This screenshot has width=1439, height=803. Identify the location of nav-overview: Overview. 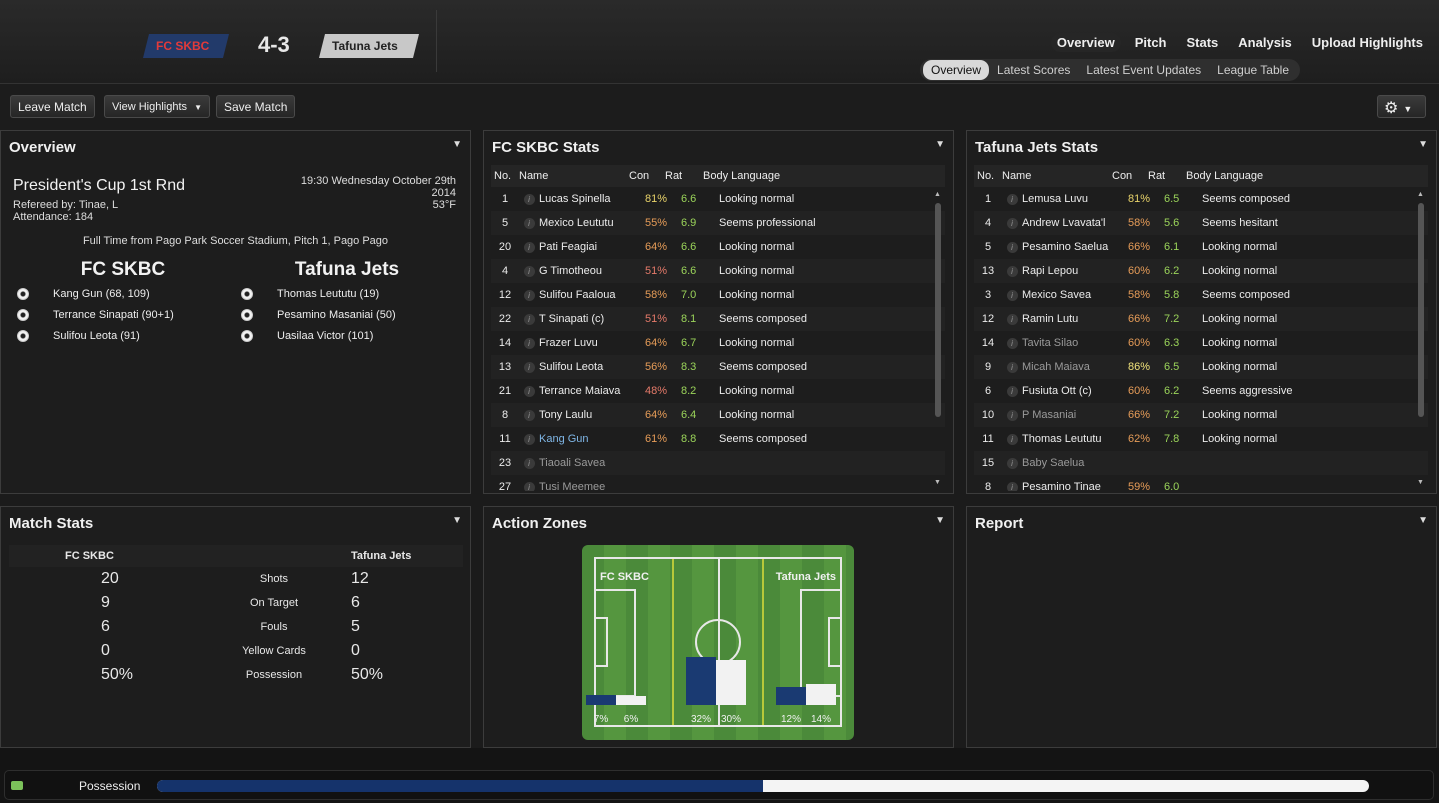
(1085, 42).